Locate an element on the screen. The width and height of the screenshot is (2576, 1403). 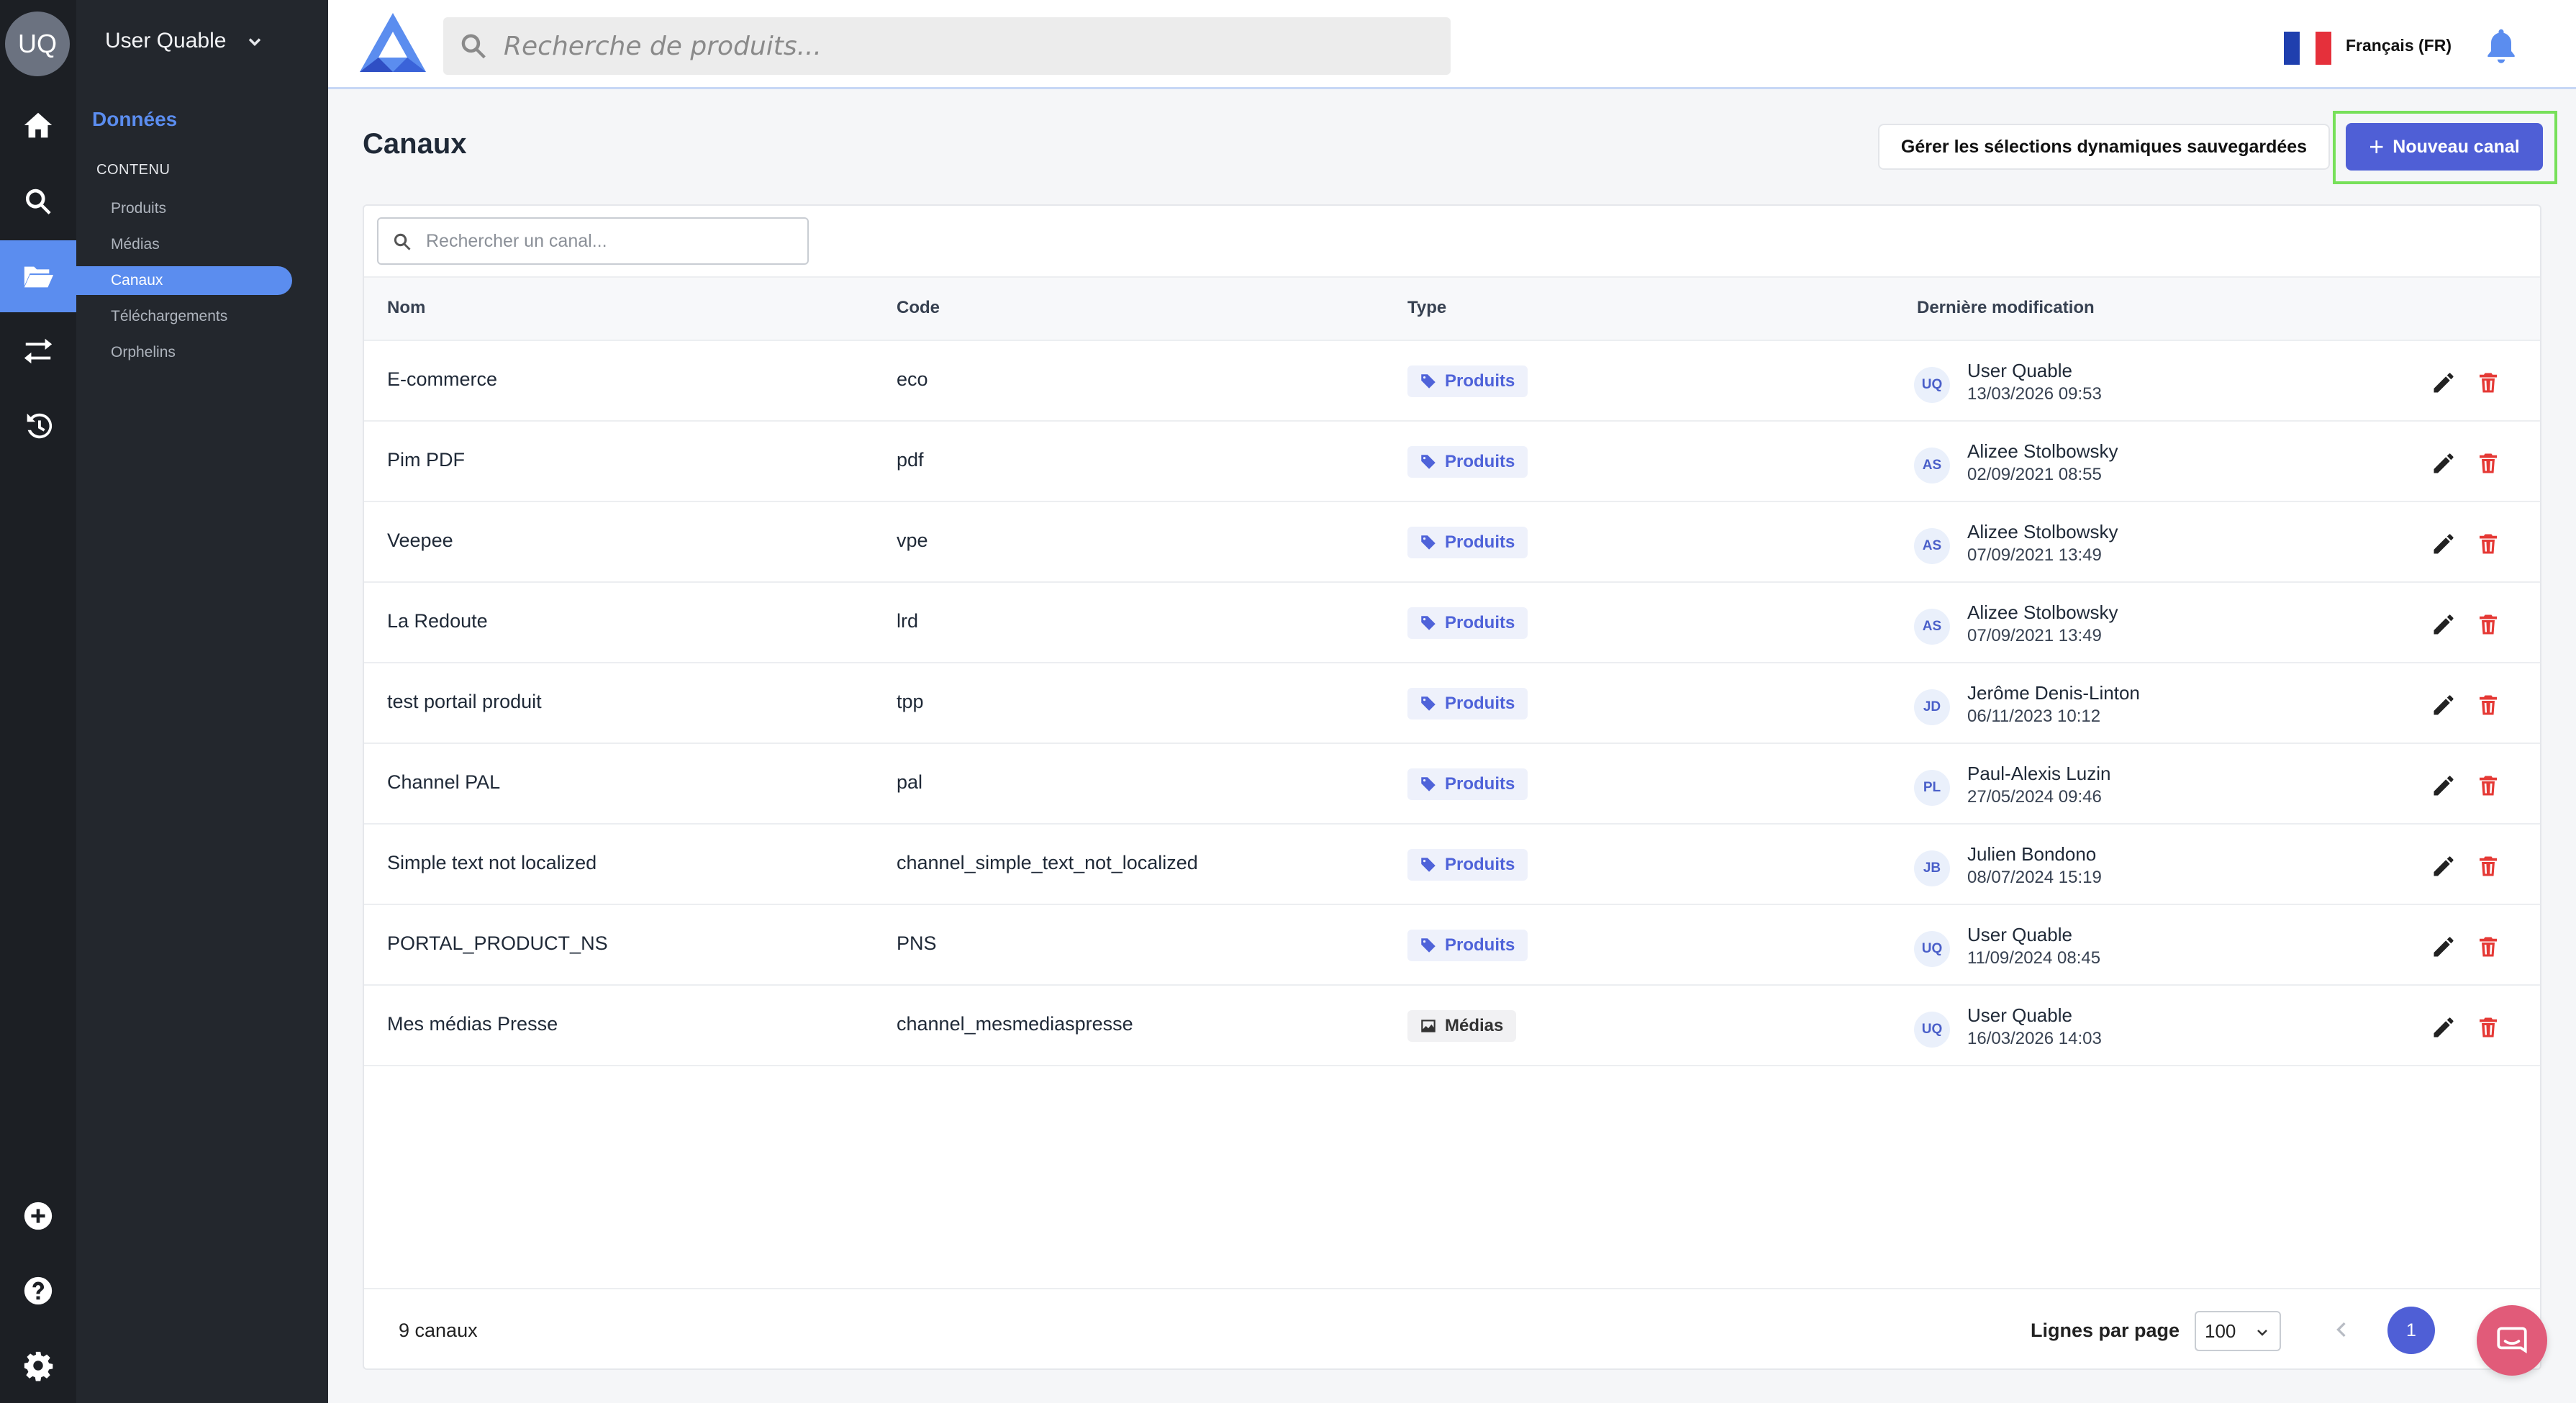
product-search is located at coordinates (947, 46).